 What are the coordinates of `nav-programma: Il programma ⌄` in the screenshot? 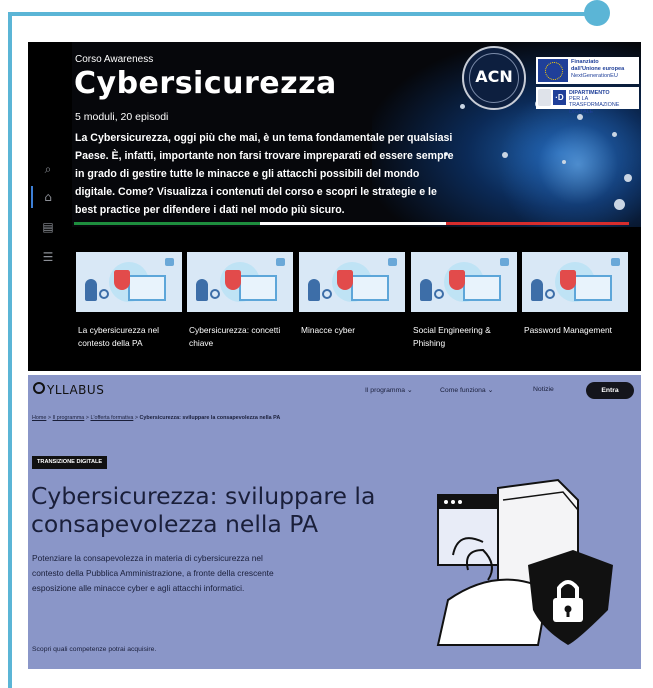 It's located at (389, 390).